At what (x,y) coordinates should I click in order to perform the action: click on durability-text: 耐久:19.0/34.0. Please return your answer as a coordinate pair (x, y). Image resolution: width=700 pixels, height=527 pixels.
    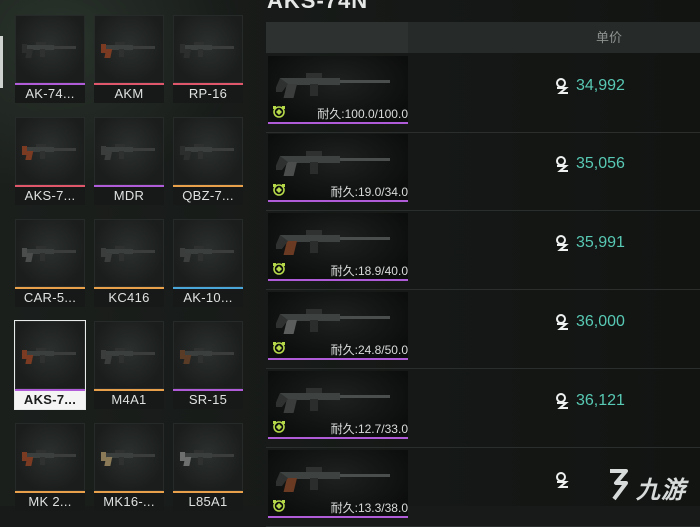
    Looking at the image, I should click on (369, 192).